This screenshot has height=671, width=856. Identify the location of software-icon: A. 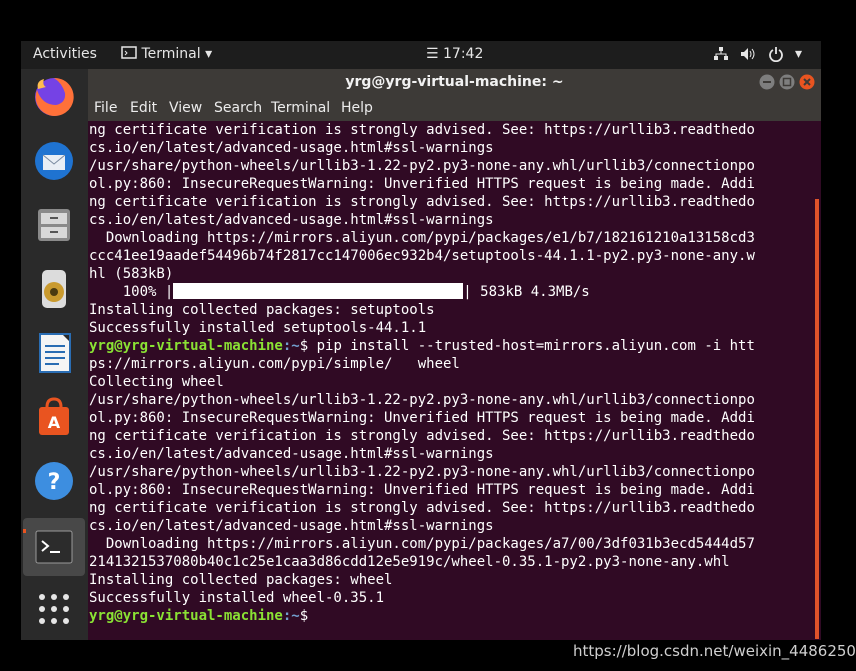
(54, 417).